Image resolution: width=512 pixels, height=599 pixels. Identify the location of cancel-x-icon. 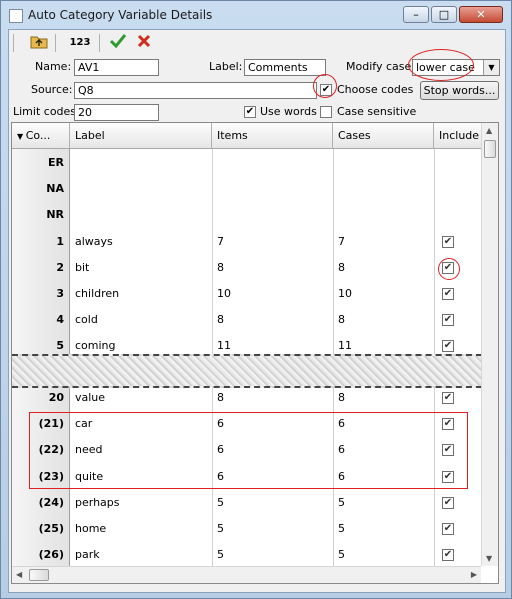
(144, 43).